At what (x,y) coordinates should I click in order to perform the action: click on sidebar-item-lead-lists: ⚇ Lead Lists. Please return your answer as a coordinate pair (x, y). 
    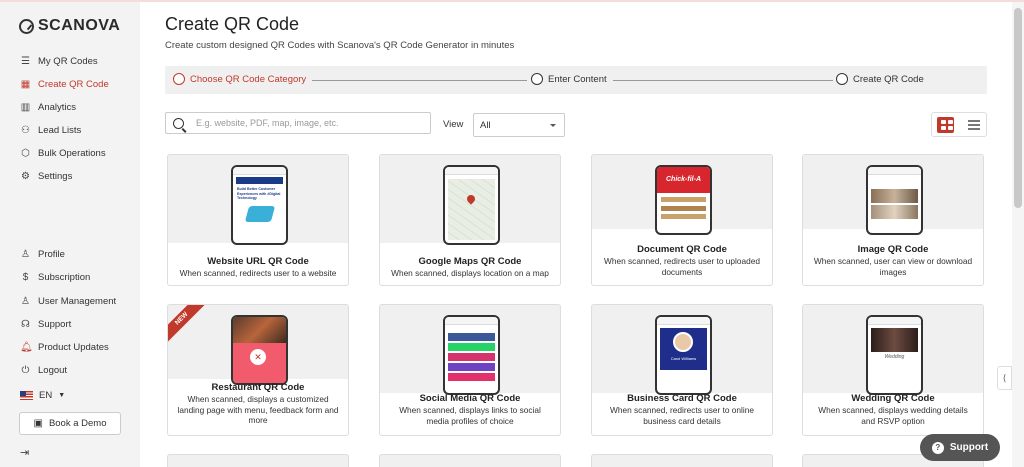
    Looking at the image, I should click on (50, 130).